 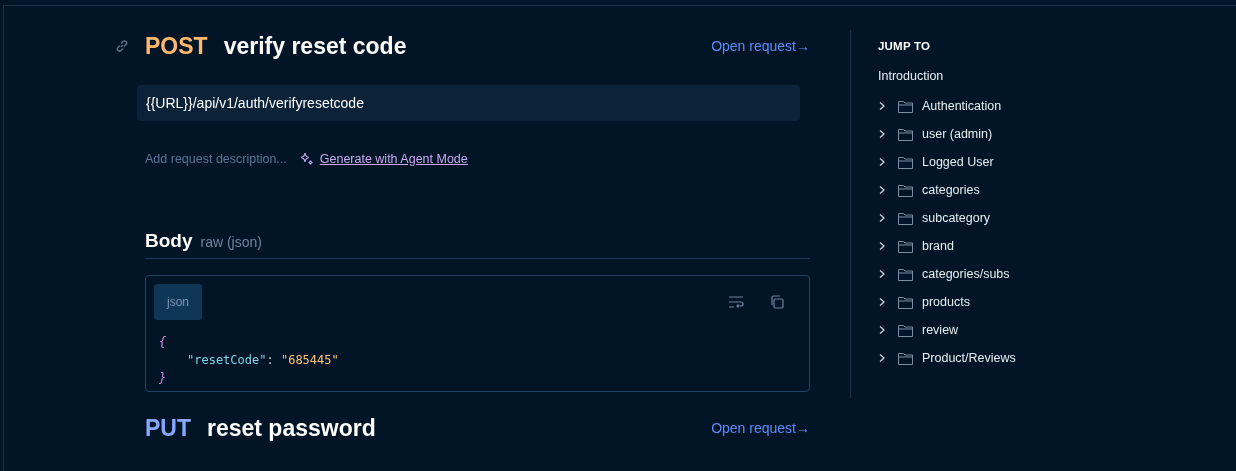 What do you see at coordinates (291, 428) in the screenshot?
I see `request-title: reset password` at bounding box center [291, 428].